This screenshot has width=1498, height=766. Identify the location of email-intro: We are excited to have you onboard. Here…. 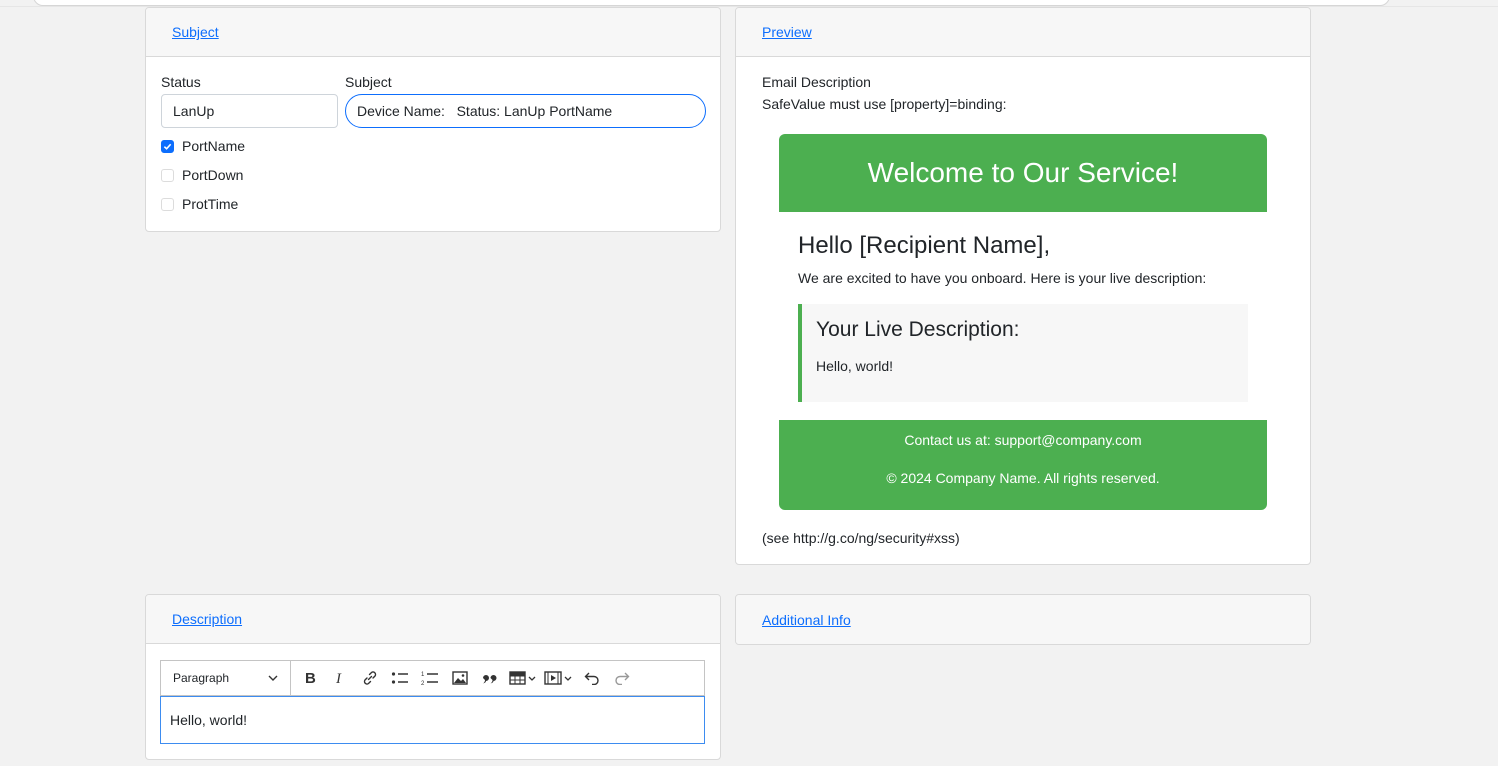
(1002, 278).